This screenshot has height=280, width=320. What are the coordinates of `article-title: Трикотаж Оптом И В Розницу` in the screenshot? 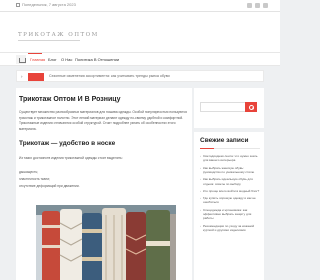 It's located at (70, 99).